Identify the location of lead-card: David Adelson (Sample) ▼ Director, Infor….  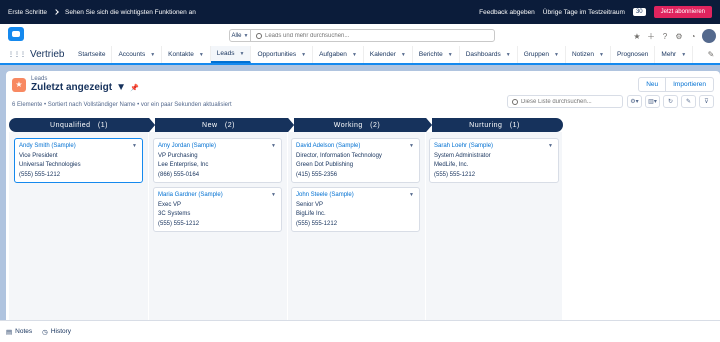
(355, 160).